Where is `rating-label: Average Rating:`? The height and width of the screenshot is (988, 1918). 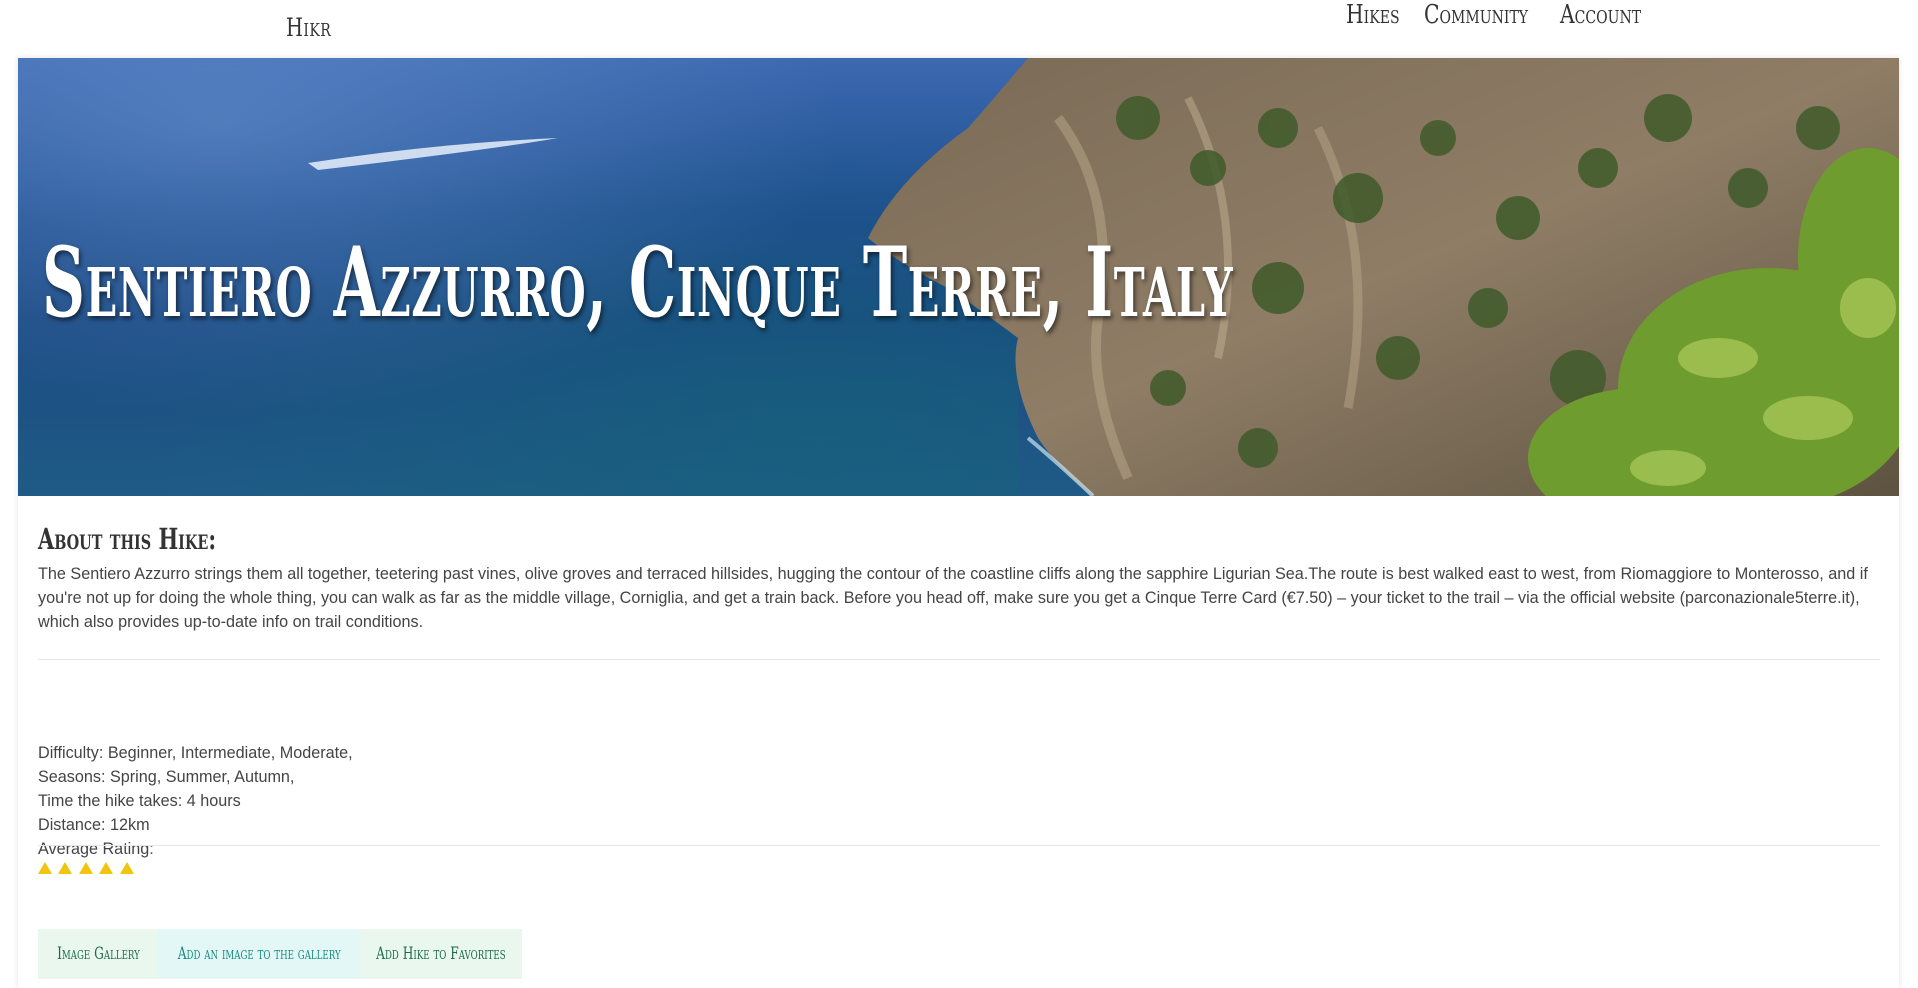 rating-label: Average Rating: is located at coordinates (96, 849).